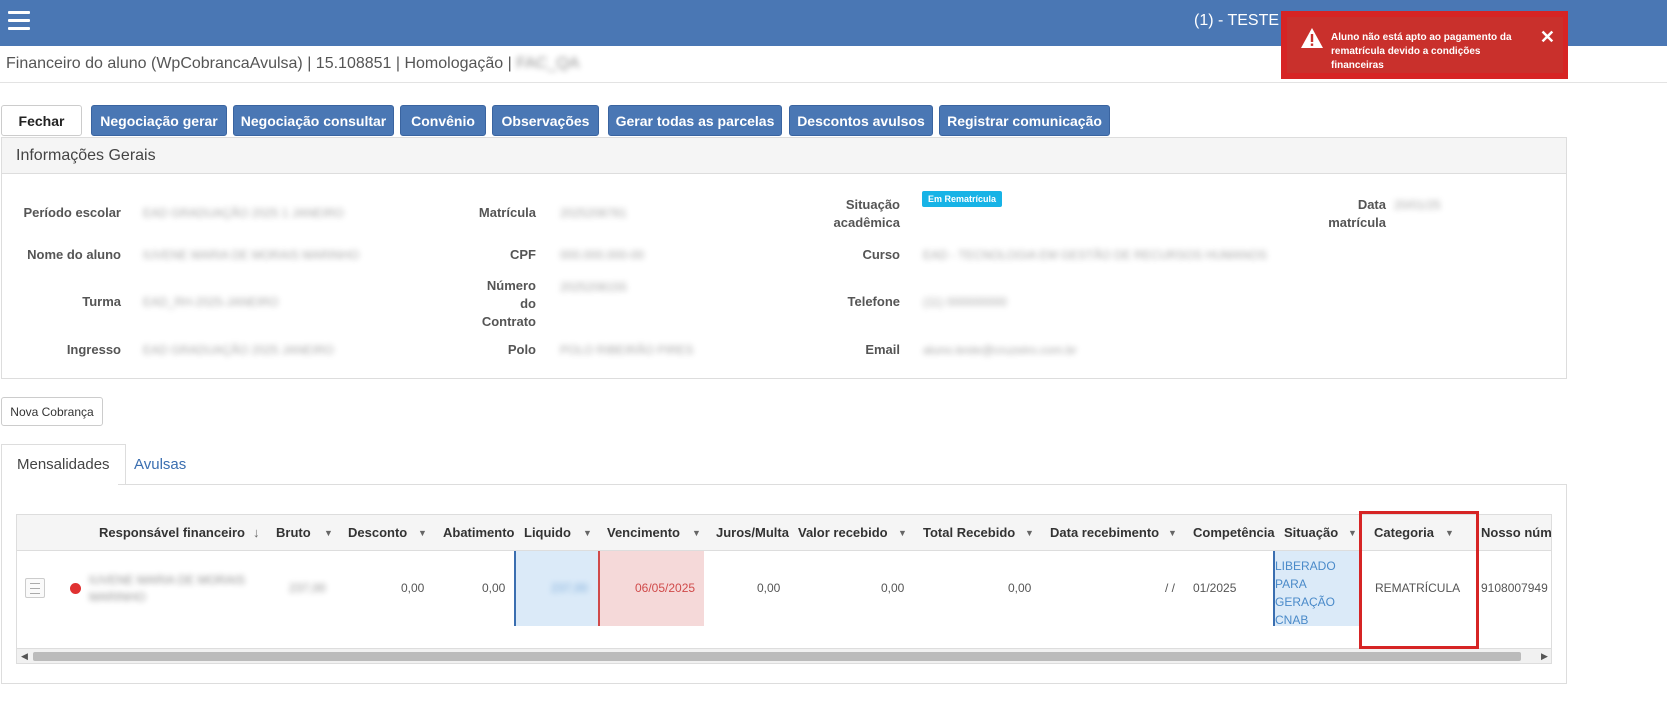 The height and width of the screenshot is (727, 1667). I want to click on cell-juros: 0,00, so click(769, 588).